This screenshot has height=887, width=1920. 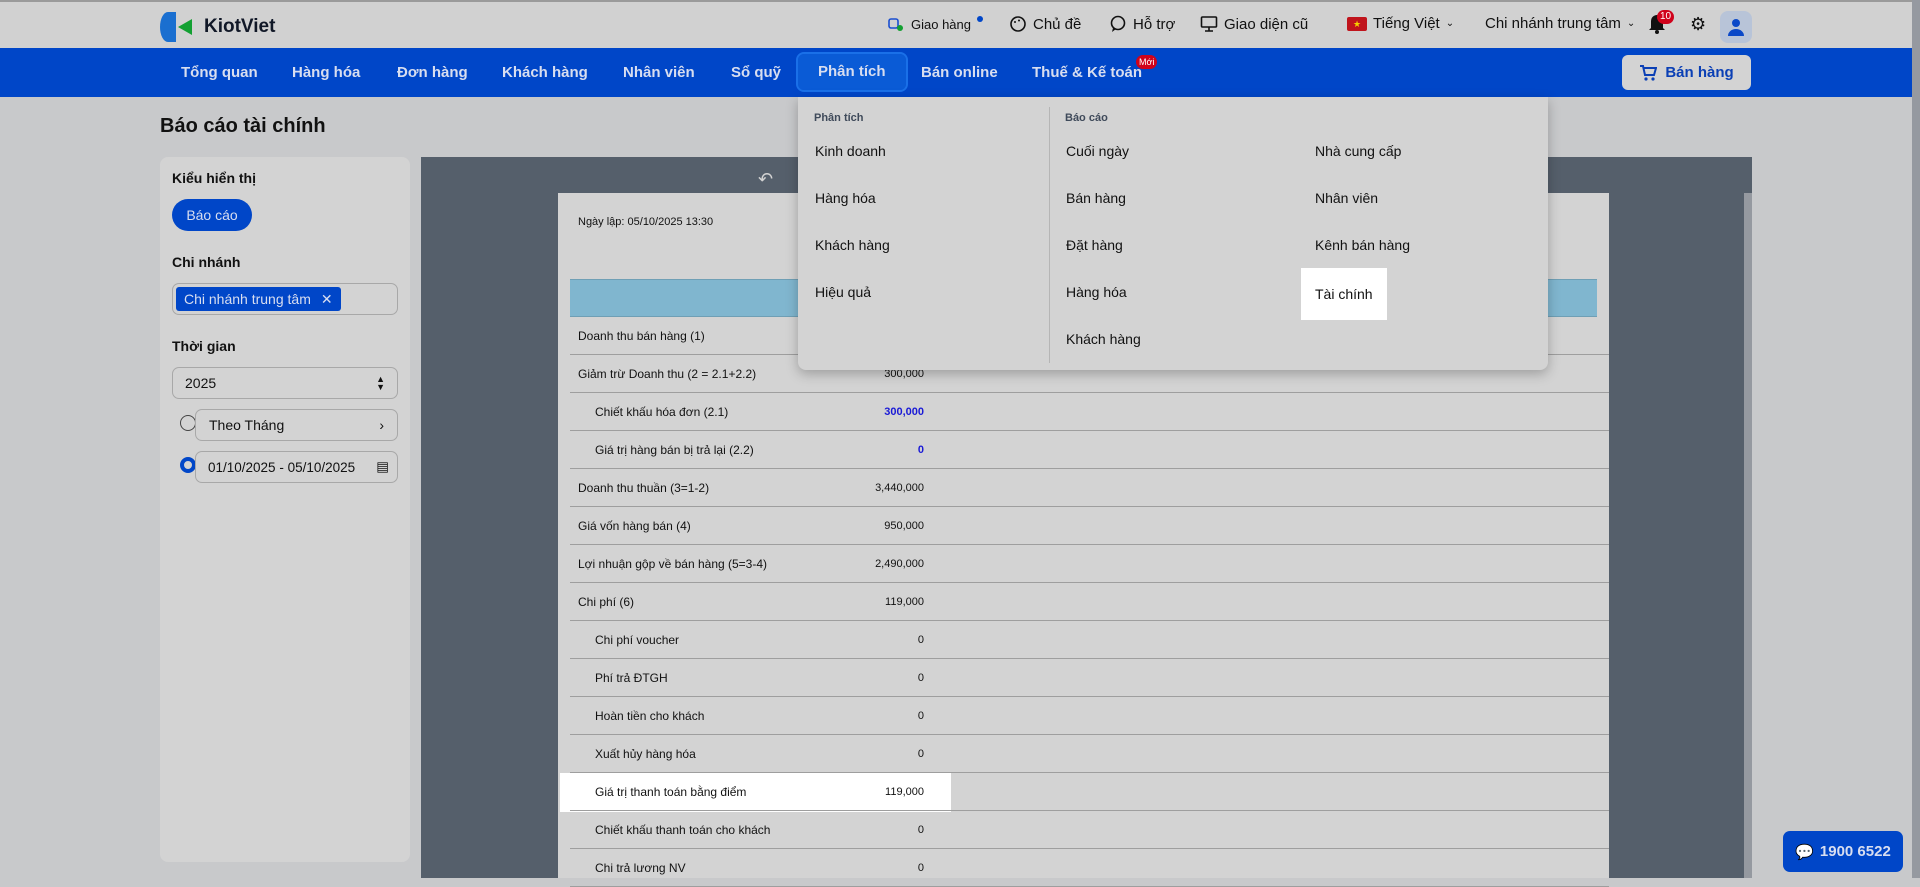 I want to click on row-label: Giá trị thanh toán bằng điểm, so click(x=671, y=792).